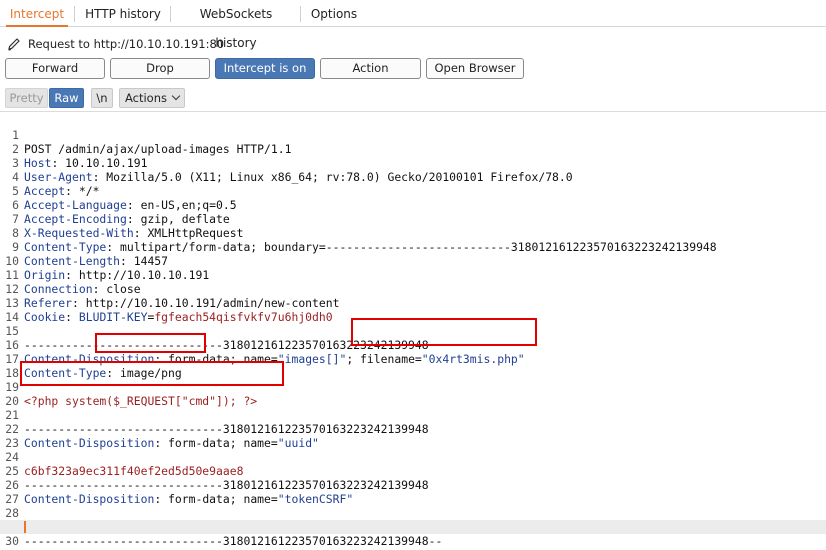  I want to click on editor-line: 17 Content-Type: image/png, so click(413, 359).